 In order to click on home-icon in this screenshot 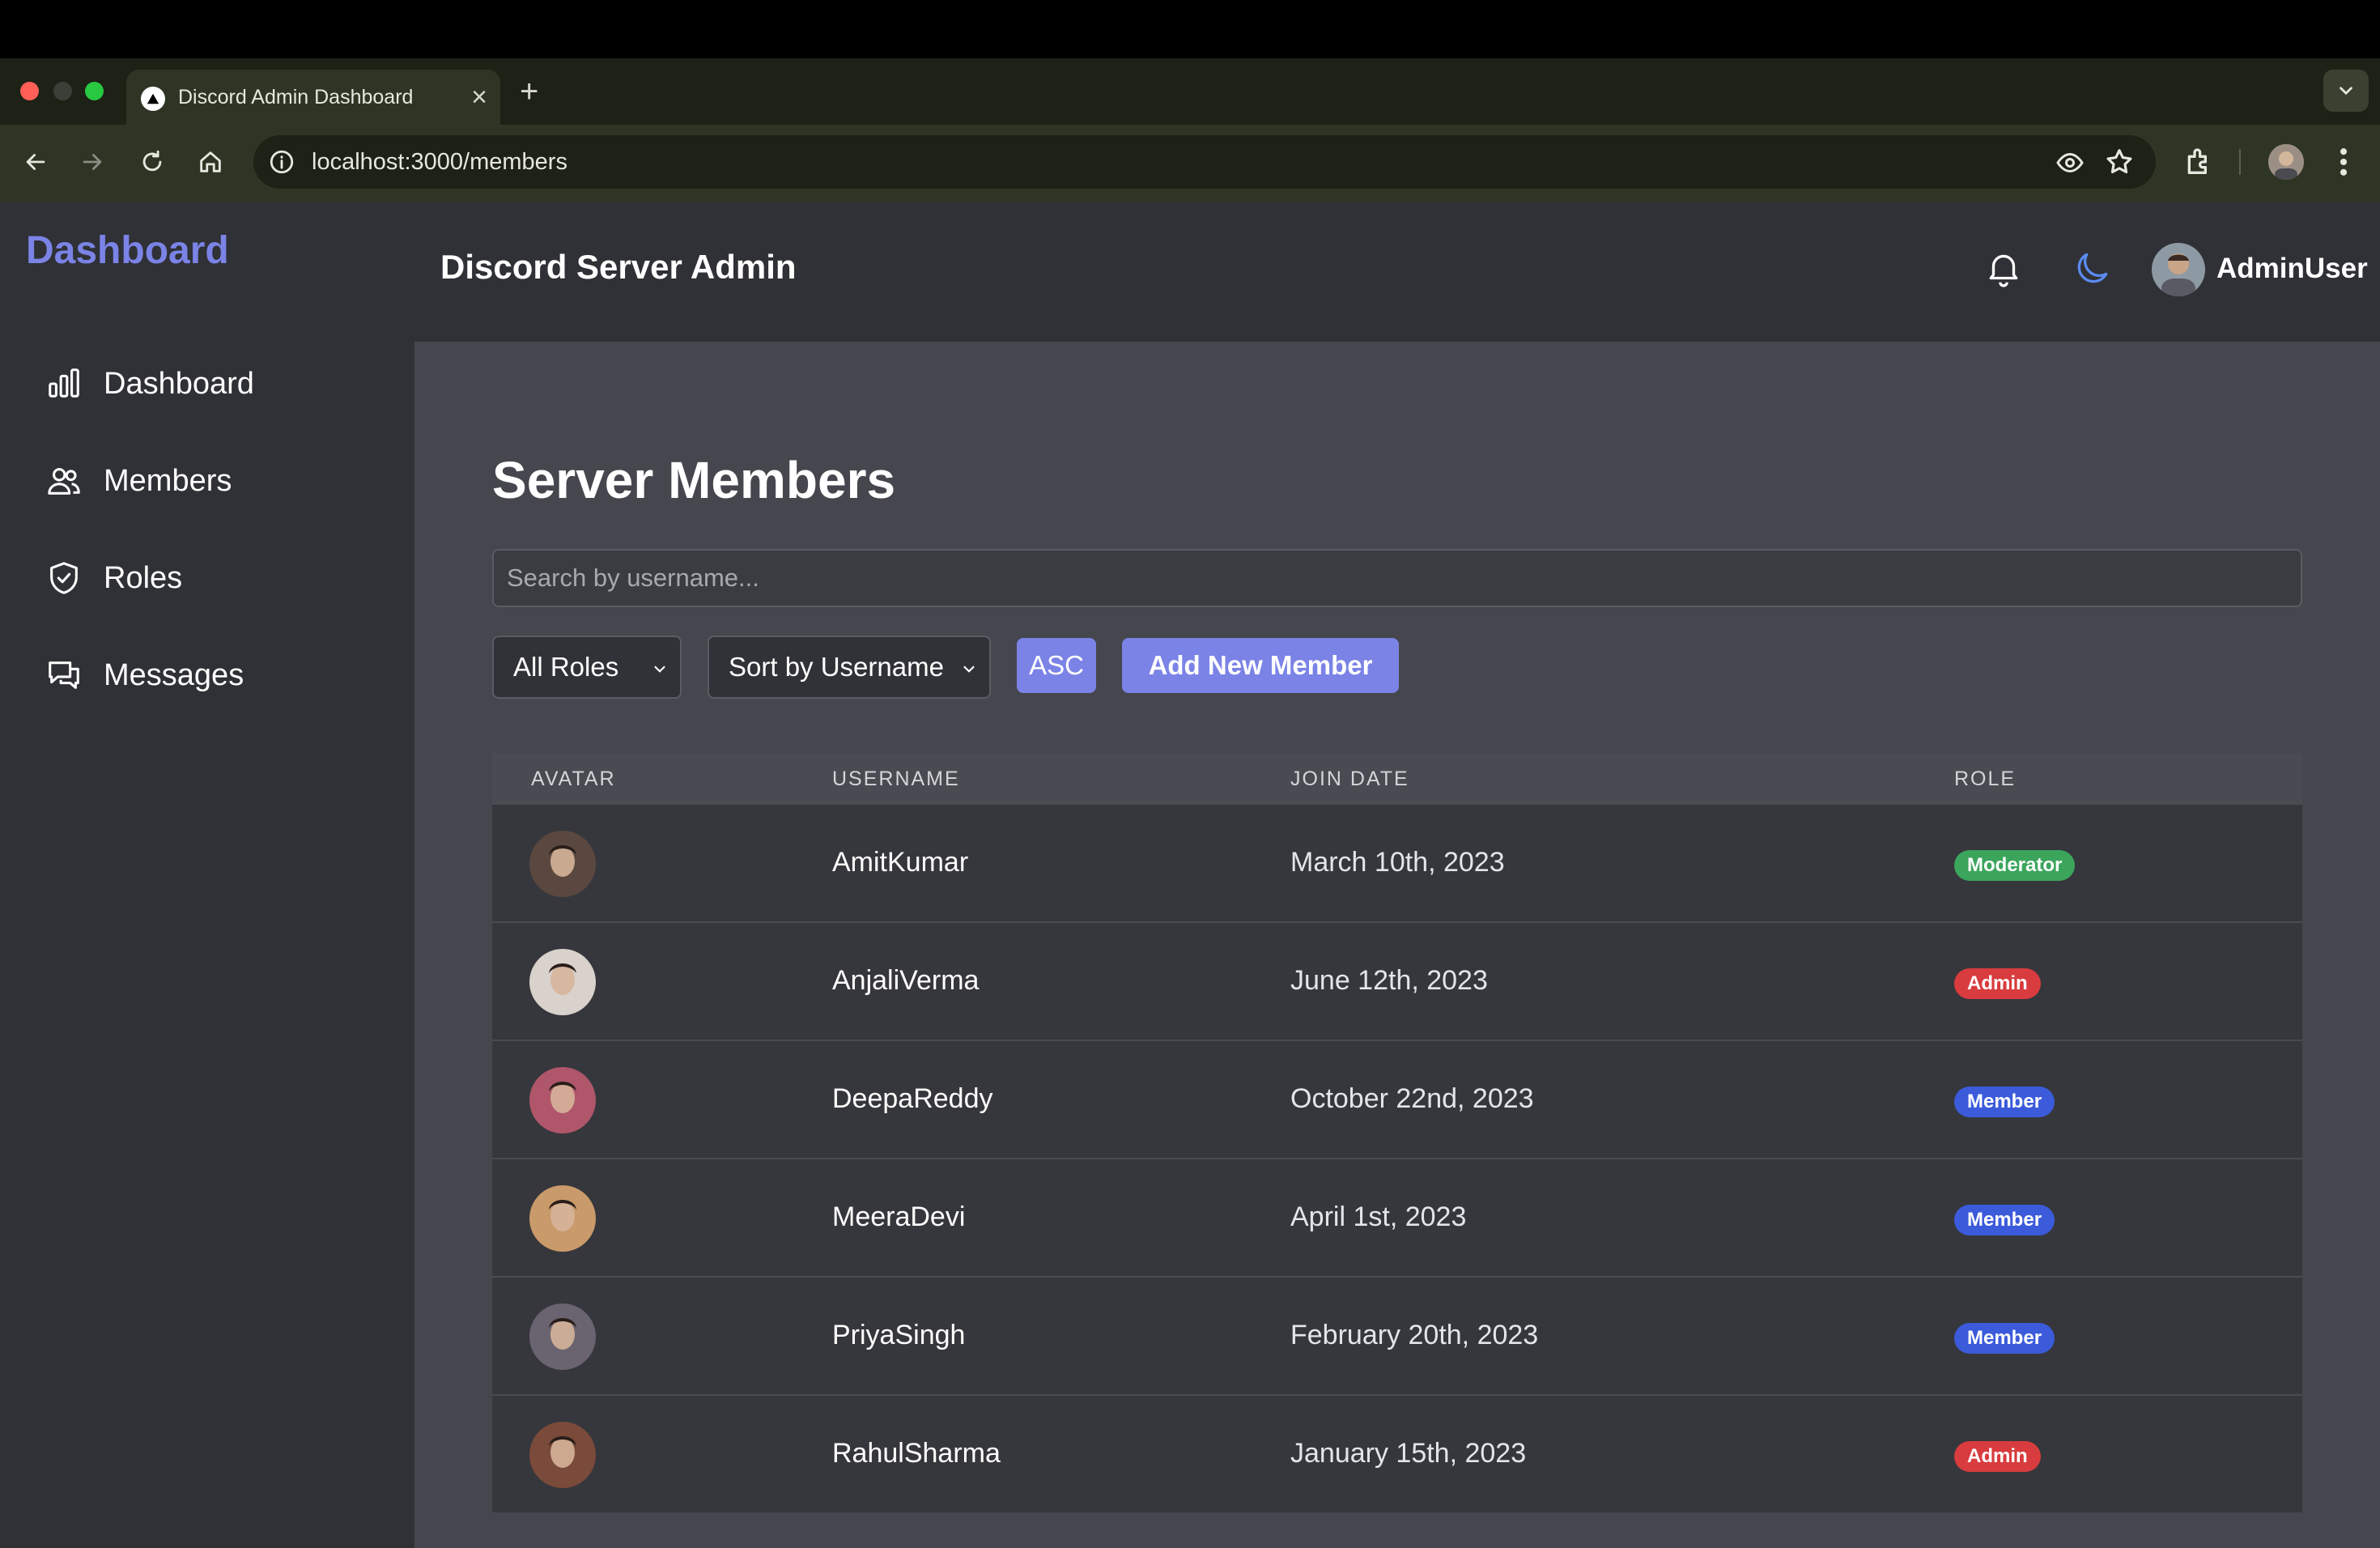, I will do `click(211, 161)`.